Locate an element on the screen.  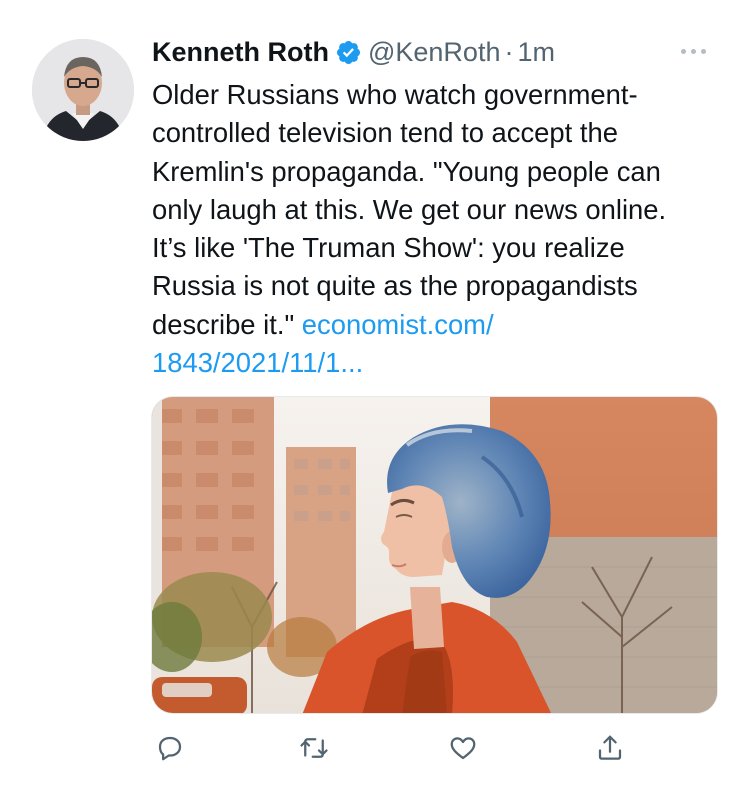
like-icon is located at coordinates (463, 748).